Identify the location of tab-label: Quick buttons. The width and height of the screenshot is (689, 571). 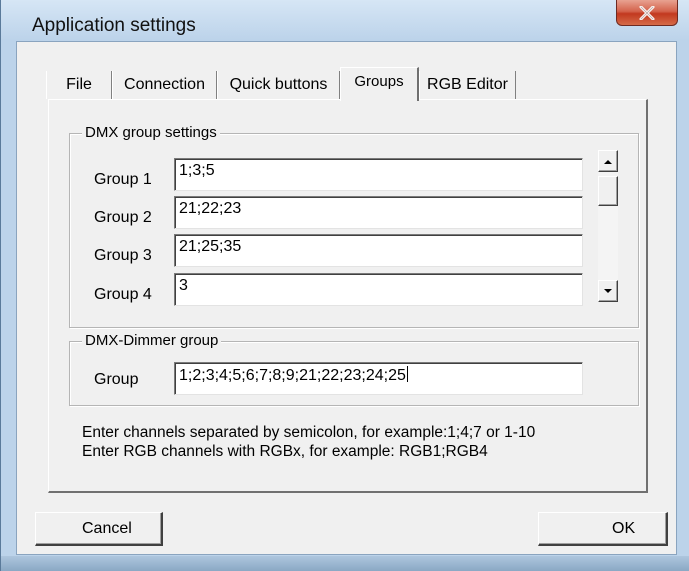
(278, 84).